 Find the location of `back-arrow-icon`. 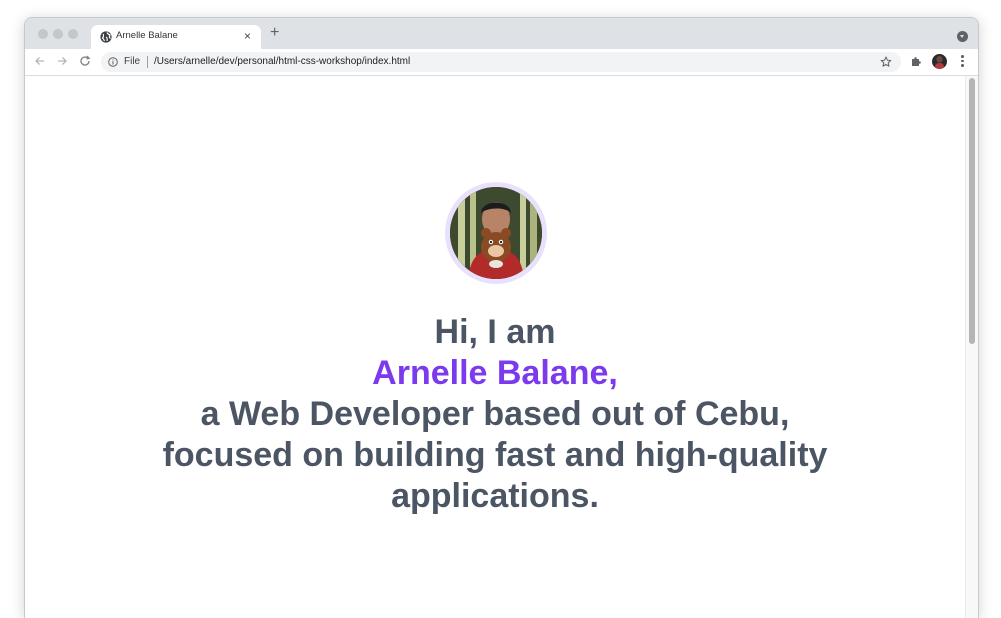

back-arrow-icon is located at coordinates (40, 61).